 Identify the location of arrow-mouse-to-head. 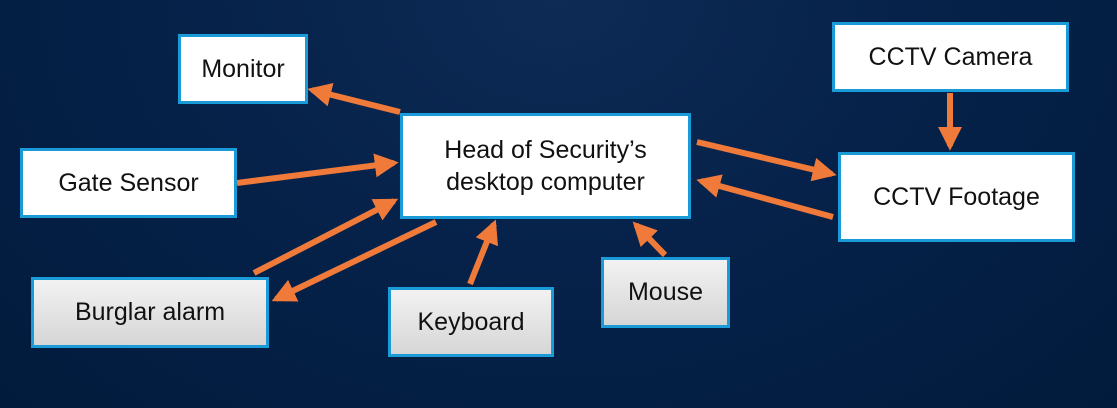
(650, 239).